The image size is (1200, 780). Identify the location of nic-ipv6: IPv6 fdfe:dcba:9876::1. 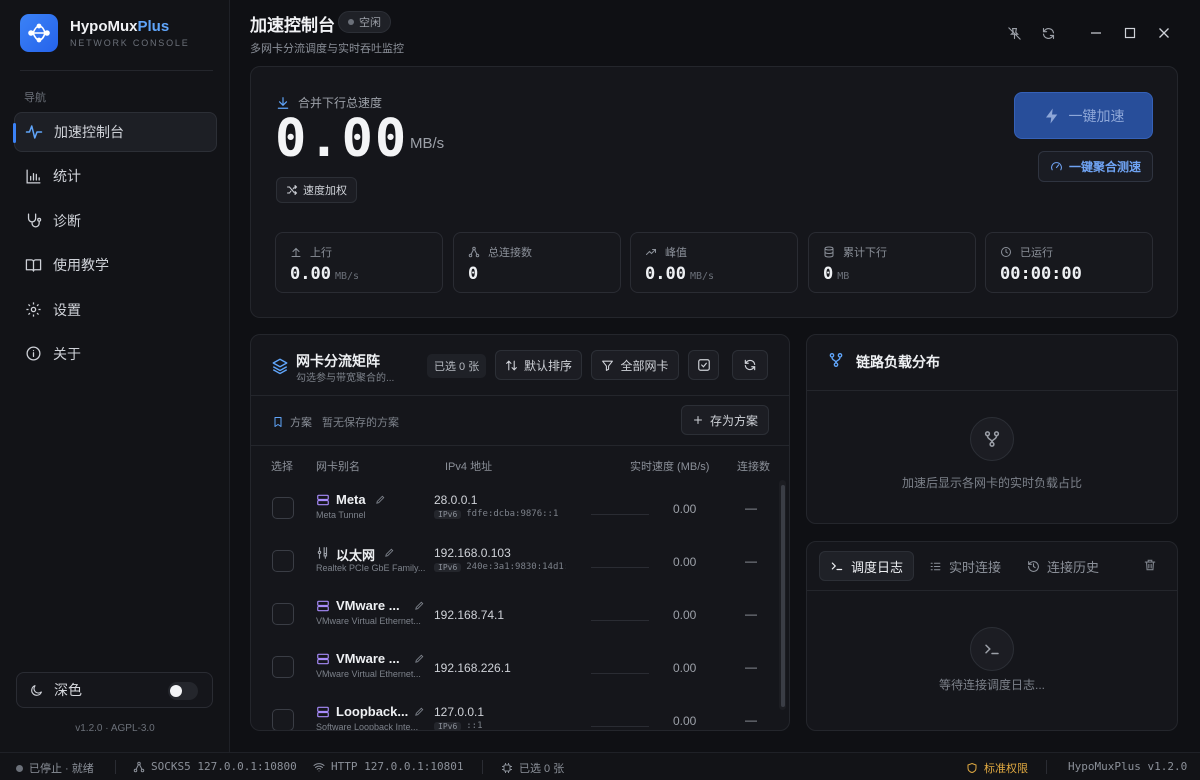
(500, 514).